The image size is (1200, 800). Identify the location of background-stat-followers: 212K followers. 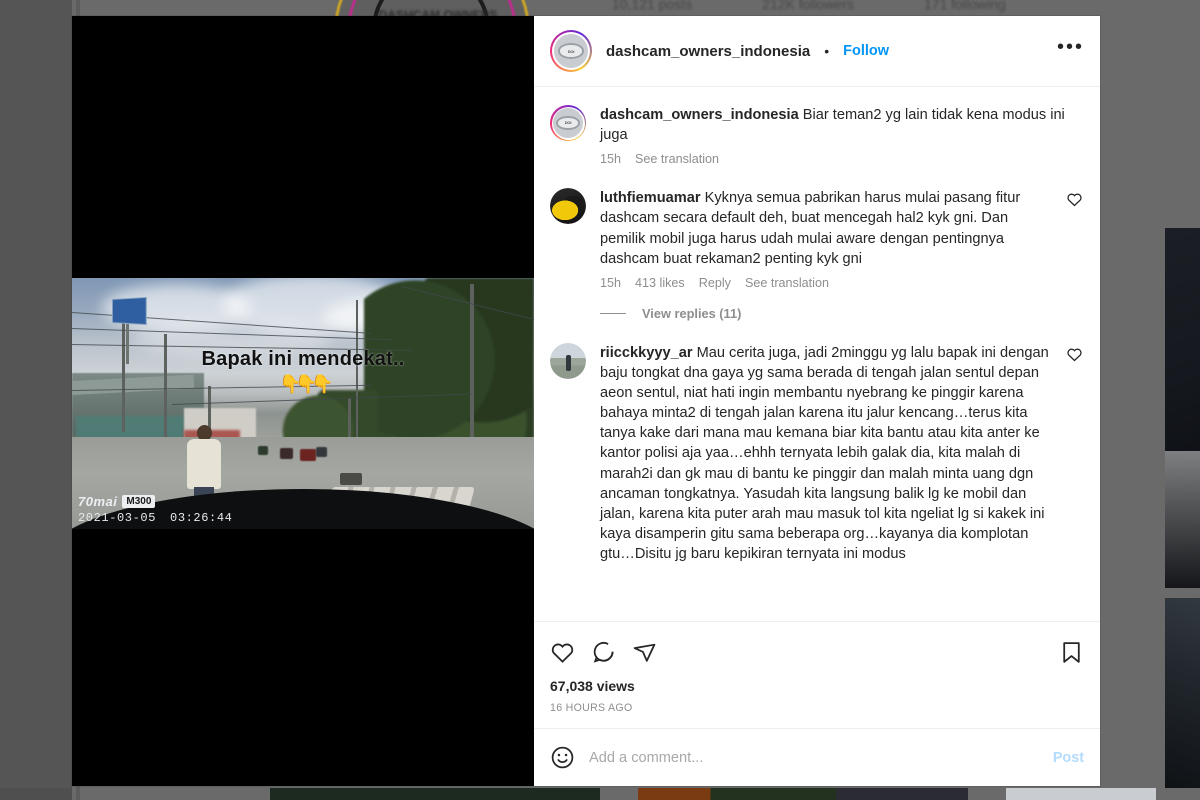
(808, 6).